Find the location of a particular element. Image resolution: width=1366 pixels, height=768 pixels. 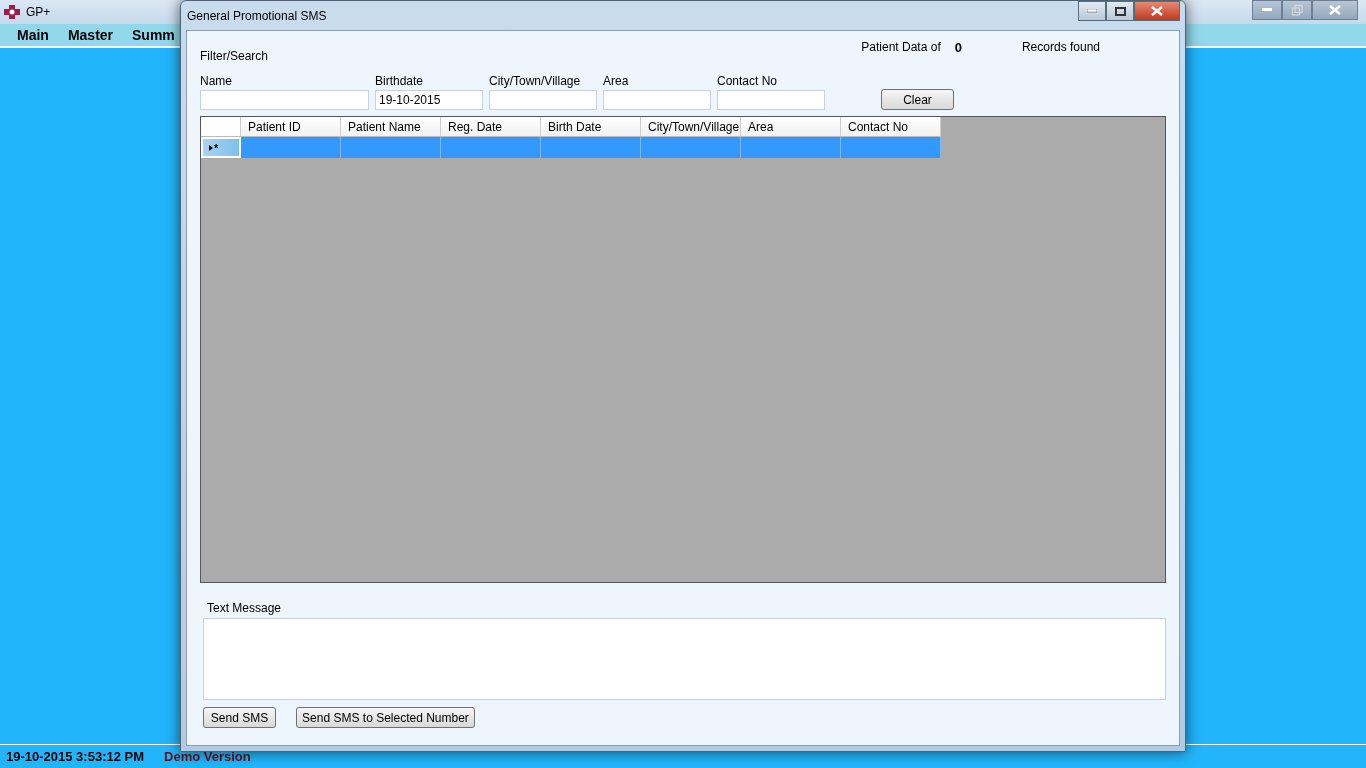

send-button: Send SMS to Selected Number is located at coordinates (385, 717).